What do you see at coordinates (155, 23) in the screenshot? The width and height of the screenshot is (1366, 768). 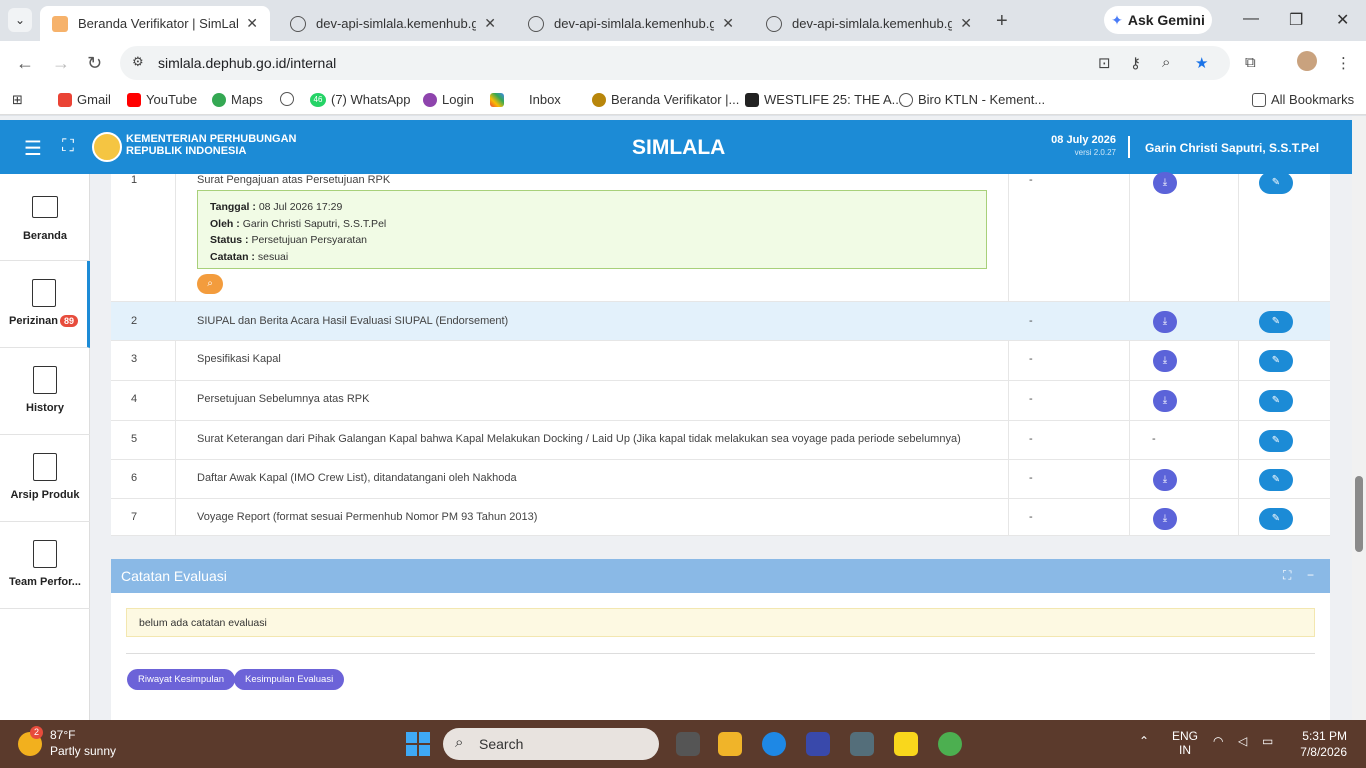 I see `tab-beranda-verifikator: Beranda Verifikator | SimLala ✕` at bounding box center [155, 23].